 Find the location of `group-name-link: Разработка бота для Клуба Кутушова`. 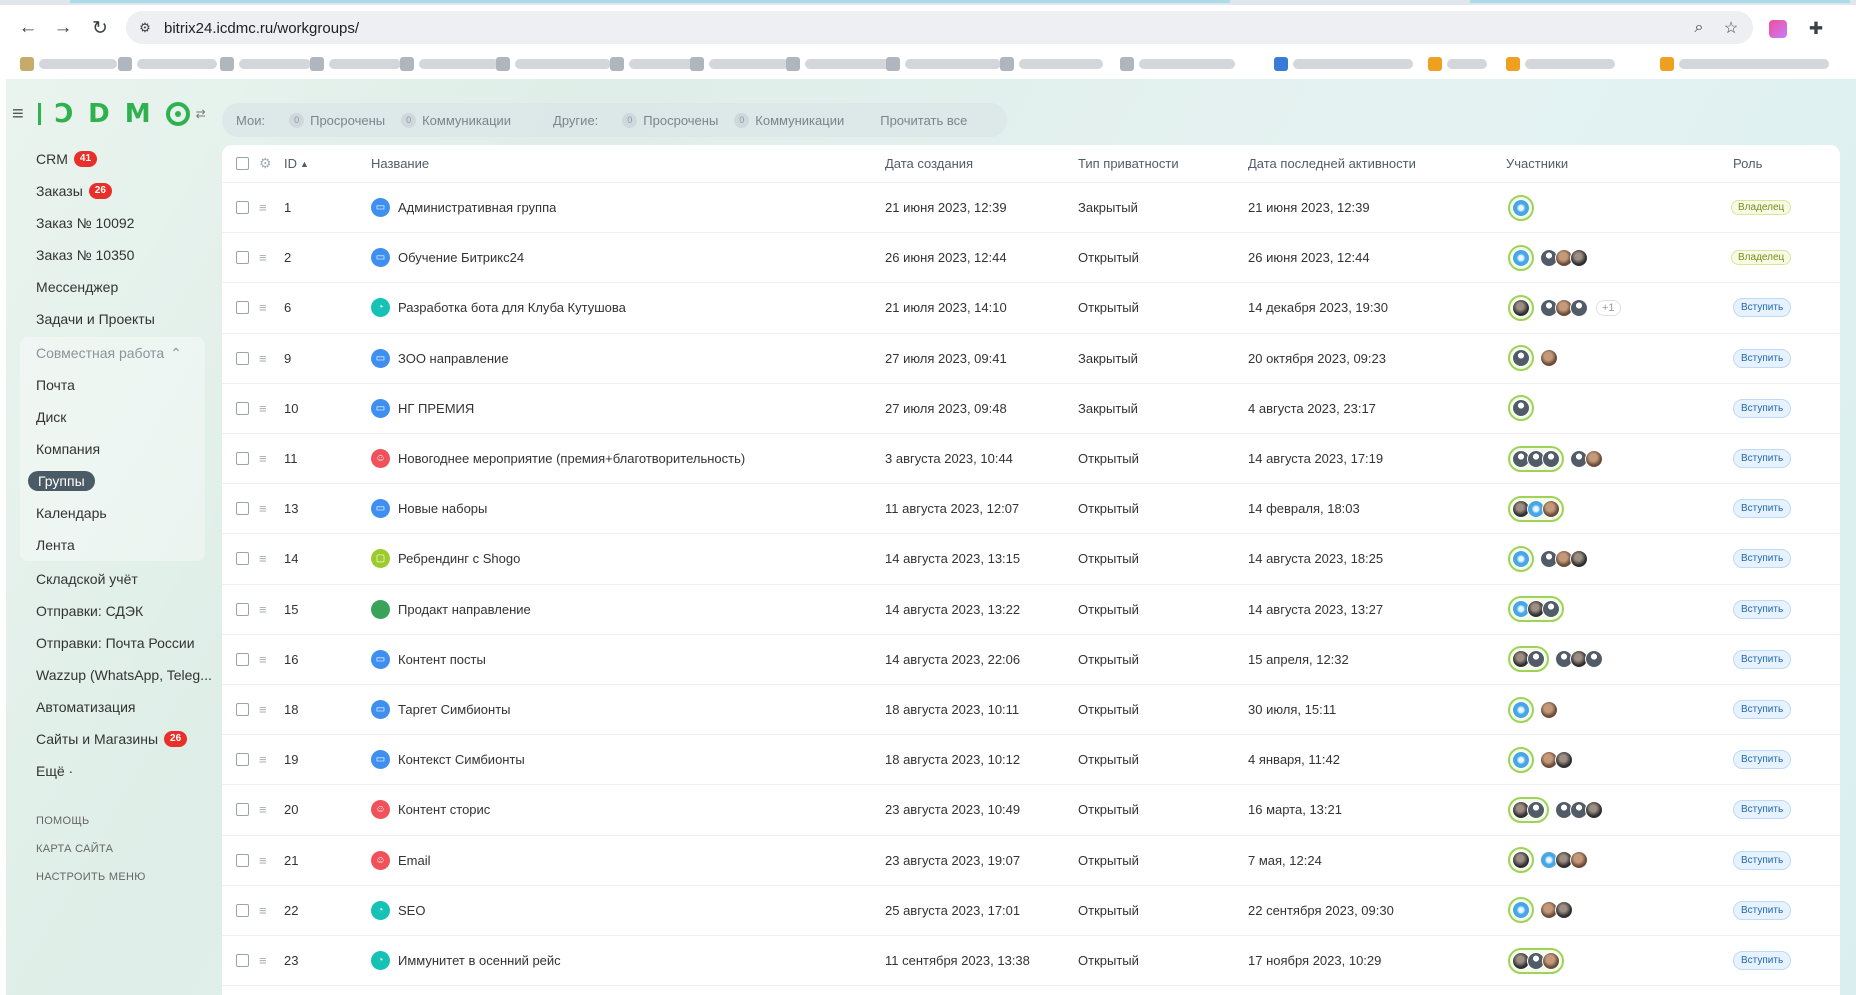

group-name-link: Разработка бота для Клуба Кутушова is located at coordinates (512, 307).